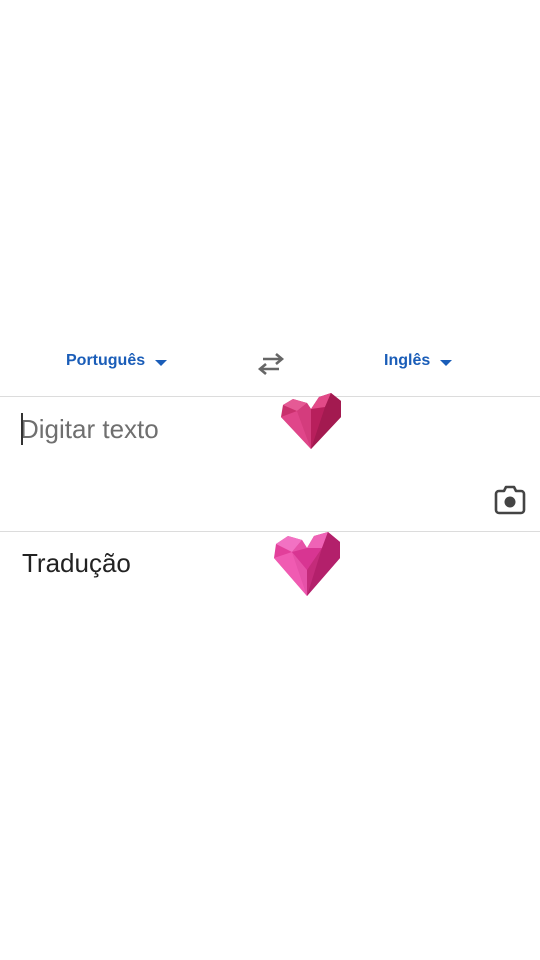  I want to click on swap-languages-button, so click(271, 364).